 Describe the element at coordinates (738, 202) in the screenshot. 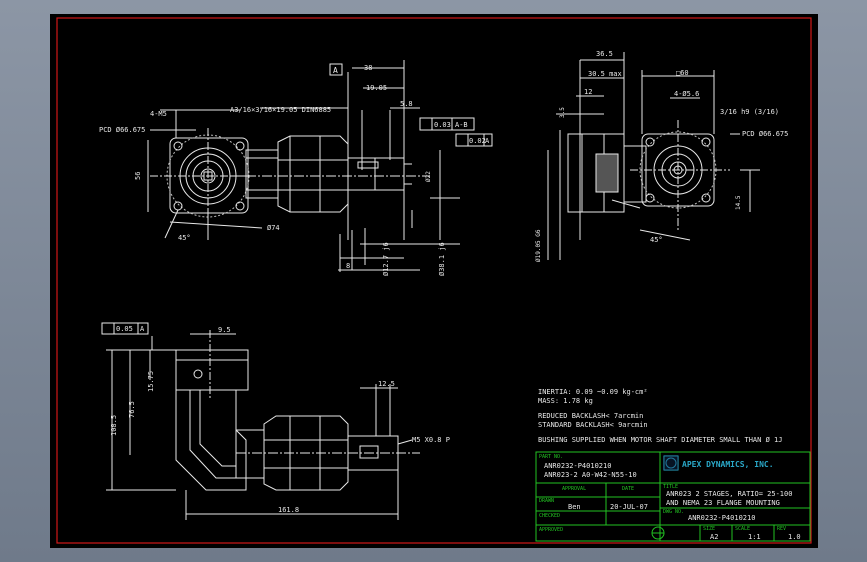

I see `dim-14-5: 14.5` at that location.